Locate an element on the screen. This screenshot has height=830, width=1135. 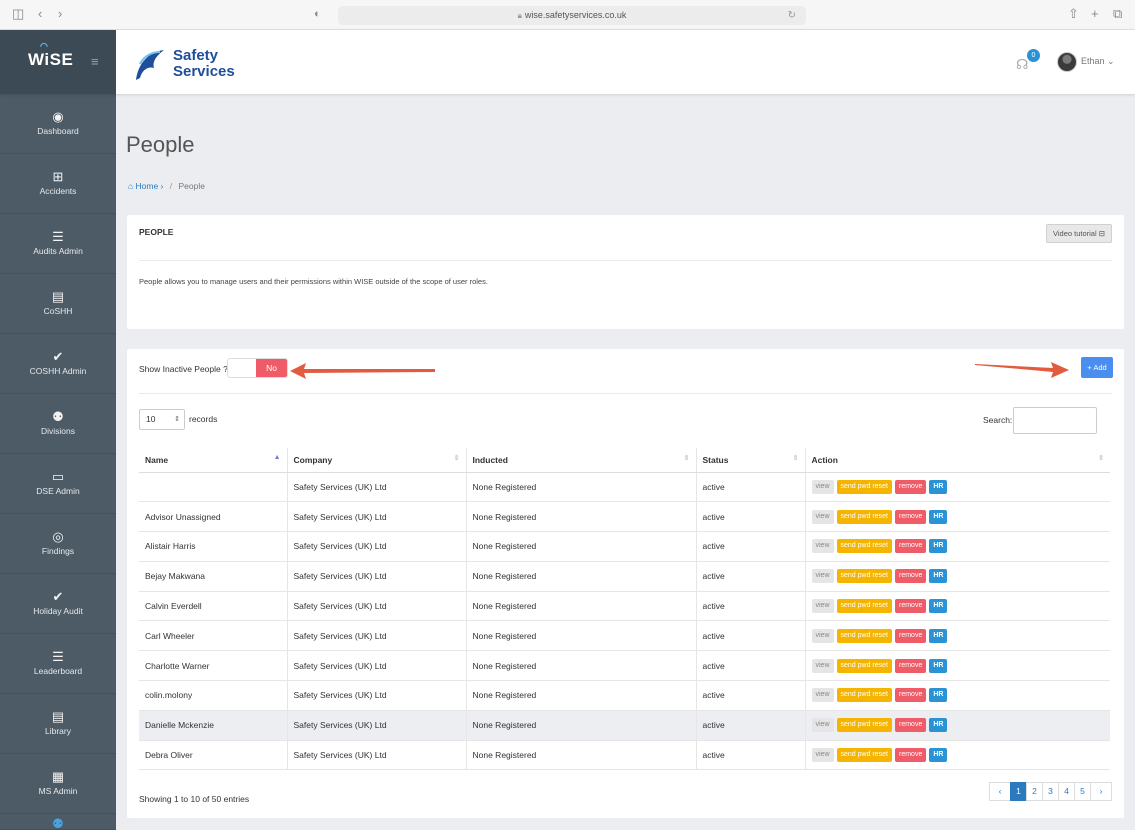
back-icon: ‹ is located at coordinates (40, 14).